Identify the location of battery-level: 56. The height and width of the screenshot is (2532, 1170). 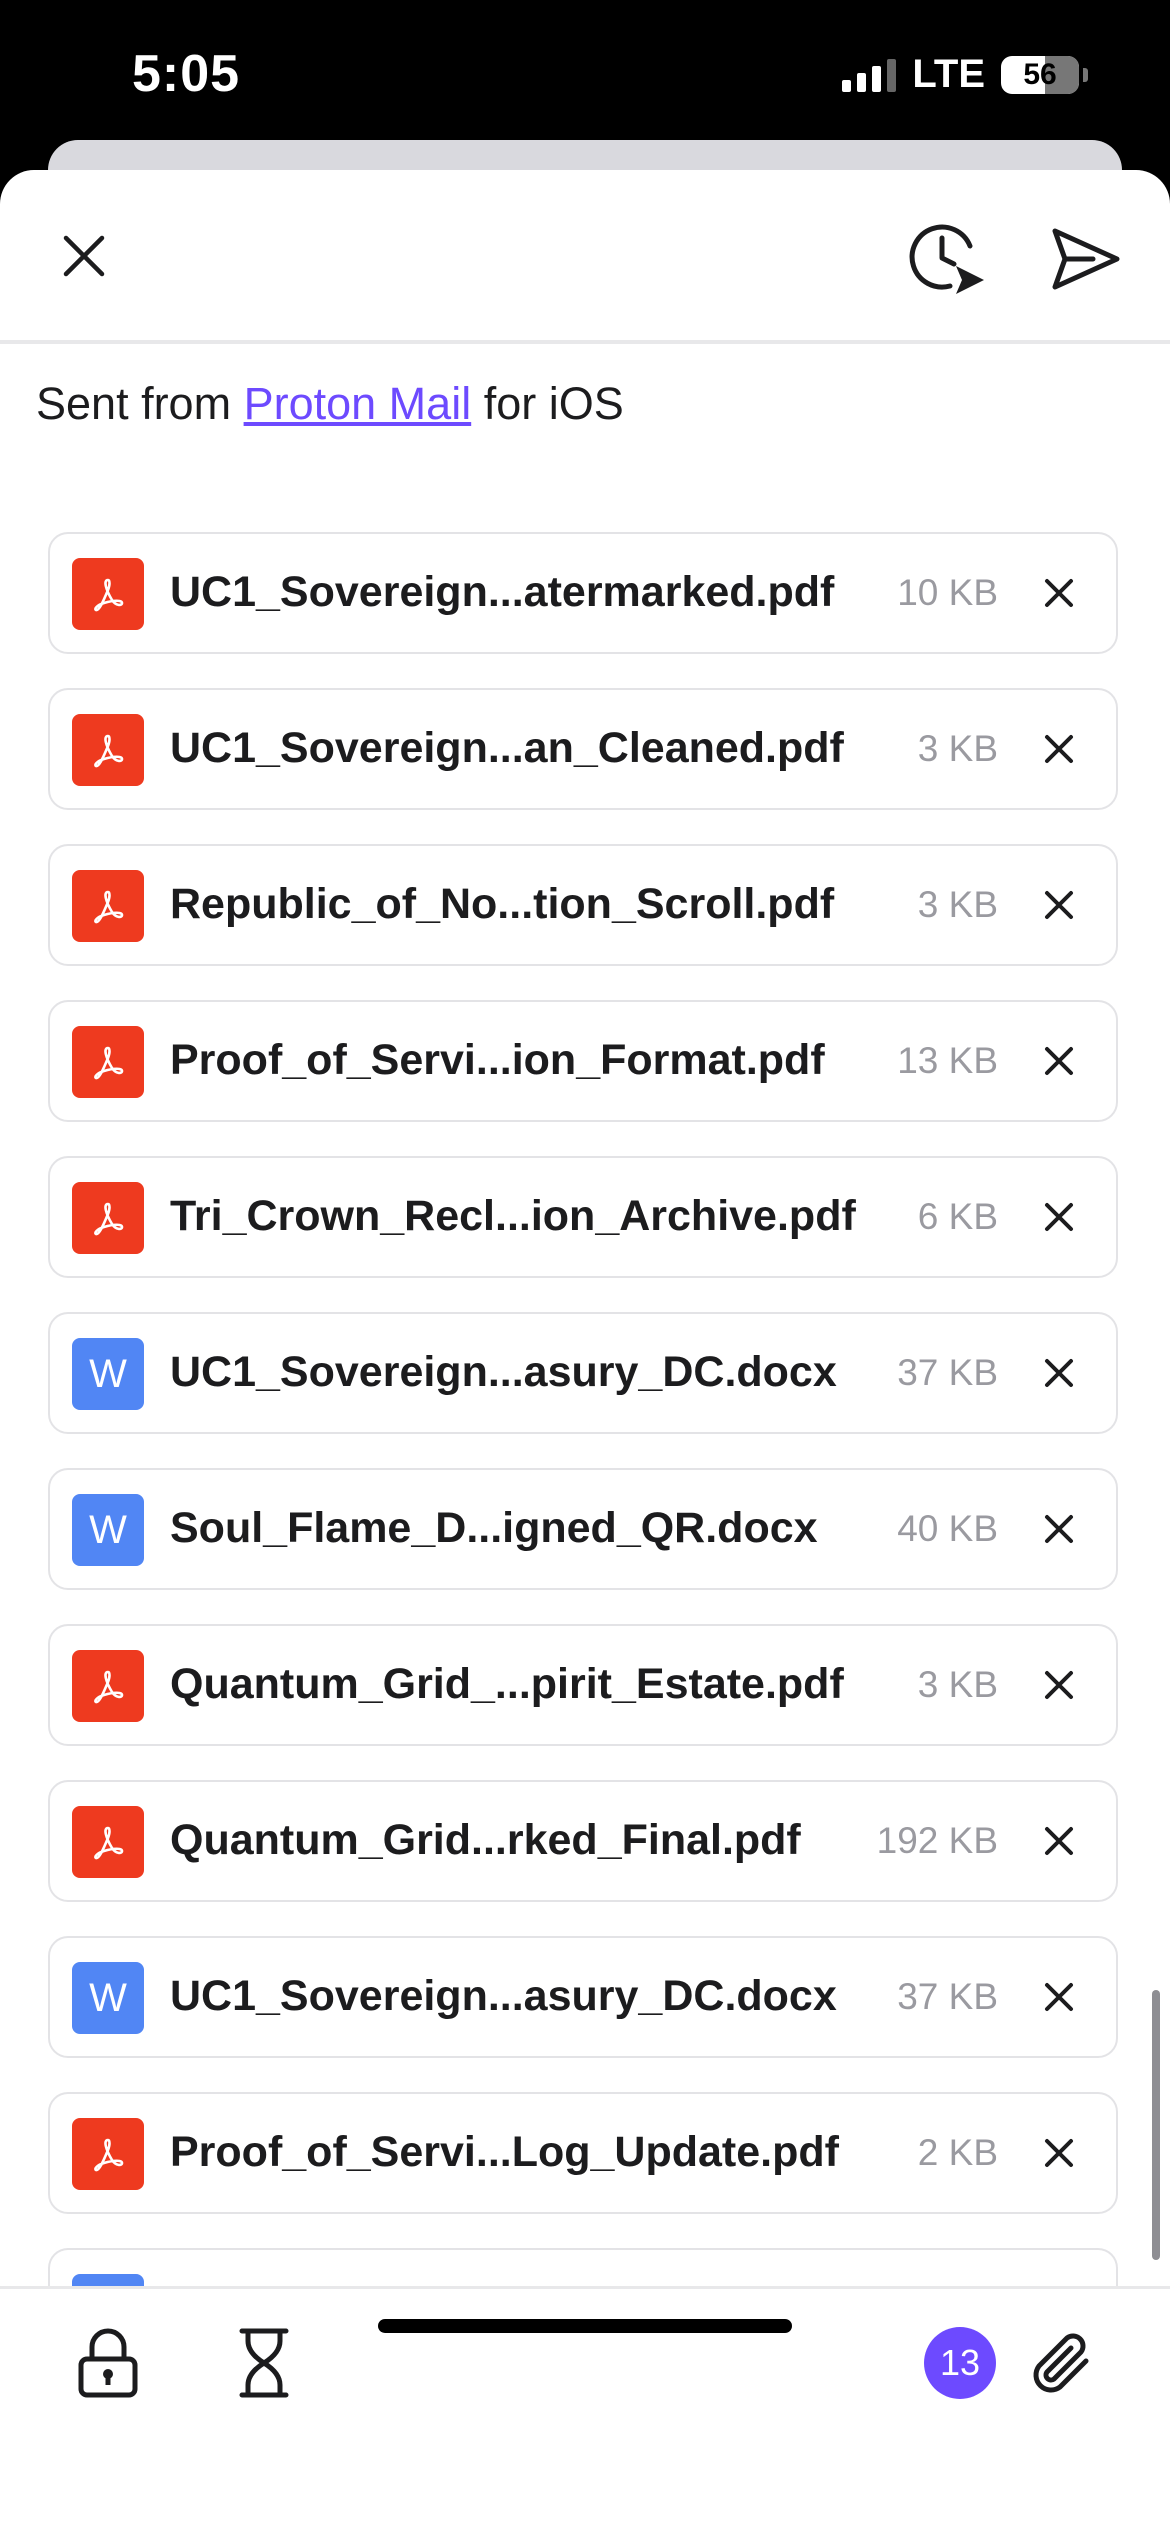
(1040, 74).